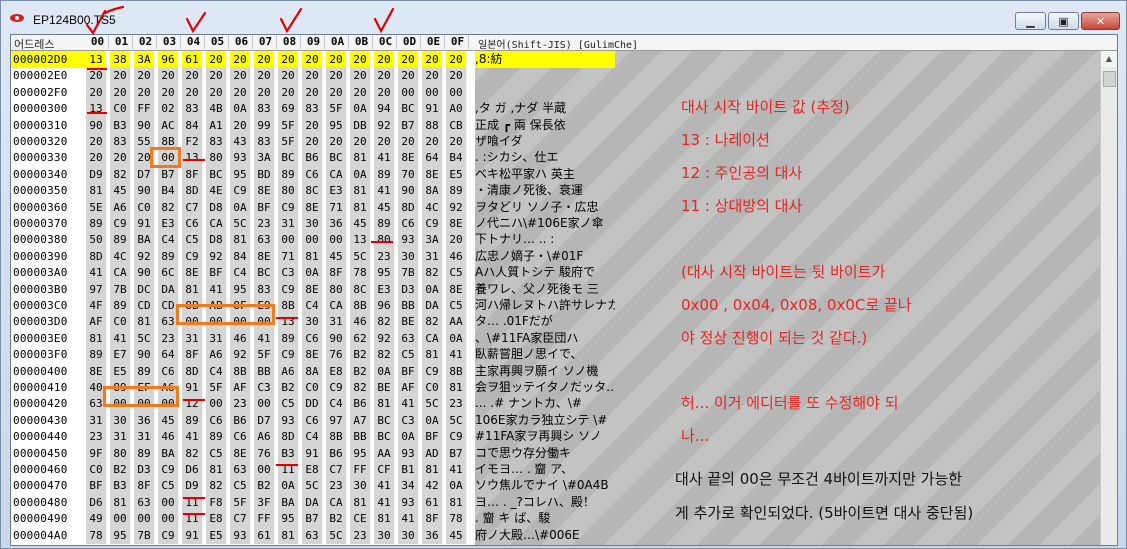 Image resolution: width=1127 pixels, height=549 pixels. What do you see at coordinates (384, 125) in the screenshot?
I see `byte-cell: 92` at bounding box center [384, 125].